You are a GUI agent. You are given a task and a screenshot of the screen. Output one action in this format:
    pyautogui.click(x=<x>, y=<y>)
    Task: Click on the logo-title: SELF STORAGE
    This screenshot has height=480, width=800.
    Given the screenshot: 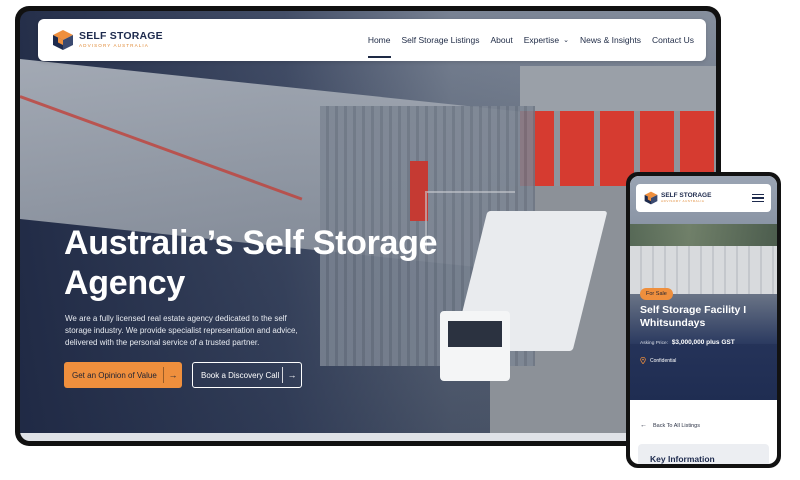 What is the action you would take?
    pyautogui.click(x=121, y=36)
    